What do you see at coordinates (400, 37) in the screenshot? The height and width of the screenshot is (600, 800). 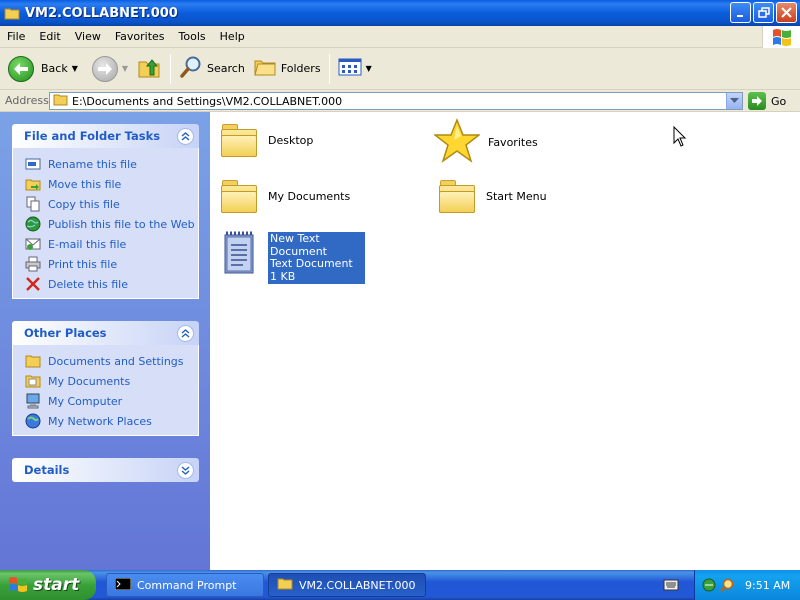 I see `menu-bar: File Edit View Favorites Tools Help` at bounding box center [400, 37].